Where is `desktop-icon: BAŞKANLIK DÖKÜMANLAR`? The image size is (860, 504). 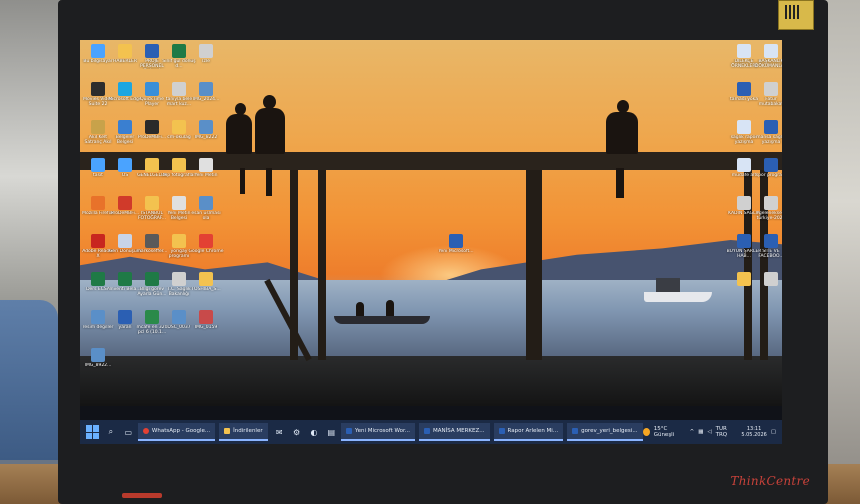
desktop-icon: BAŞKANLIK DÖKÜMANLAR is located at coordinates (767, 56).